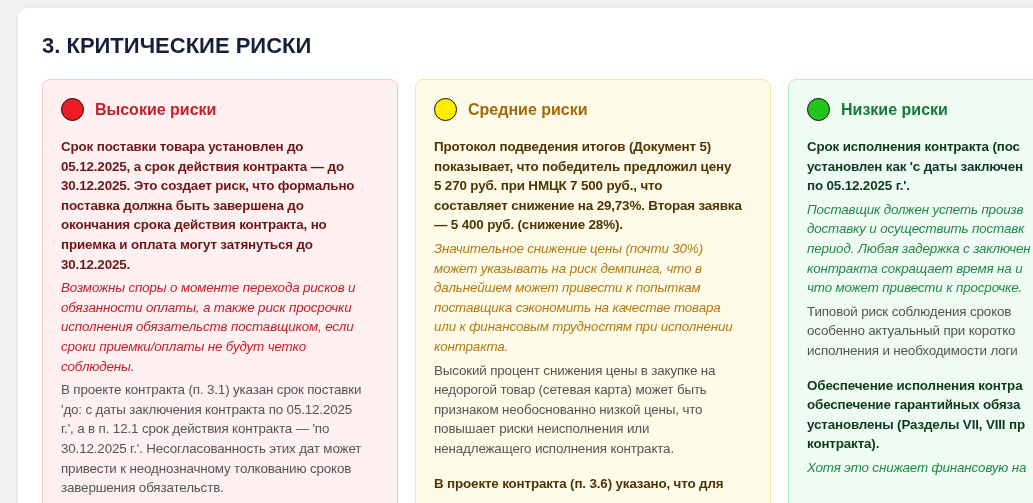  What do you see at coordinates (579, 483) in the screenshot?
I see `risk-statement: В проекте контракта (п. 3.6) указано, что для` at bounding box center [579, 483].